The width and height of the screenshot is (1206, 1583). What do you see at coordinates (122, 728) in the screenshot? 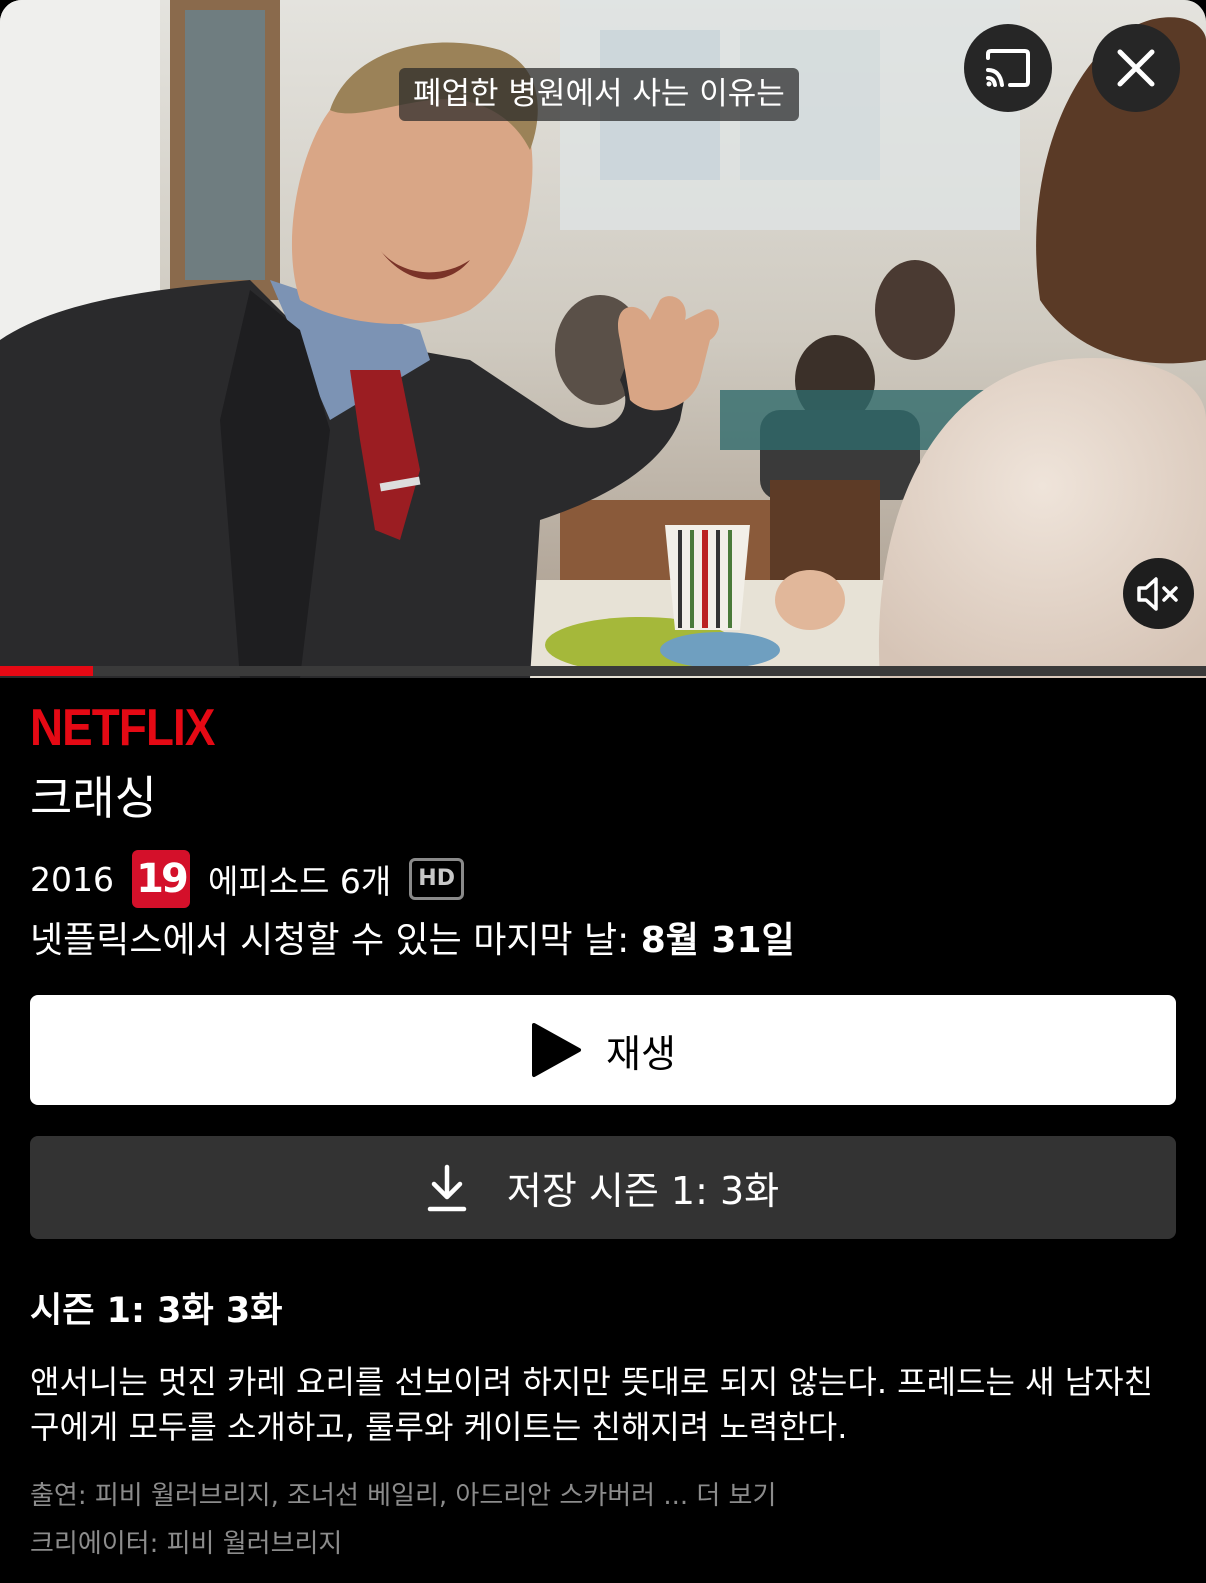
I see `netflix-logo: NETFLIX` at bounding box center [122, 728].